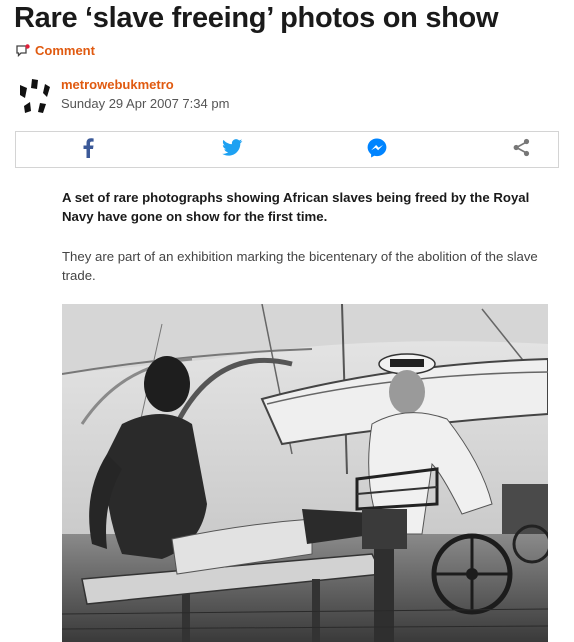  I want to click on comment-icon, so click(23, 50).